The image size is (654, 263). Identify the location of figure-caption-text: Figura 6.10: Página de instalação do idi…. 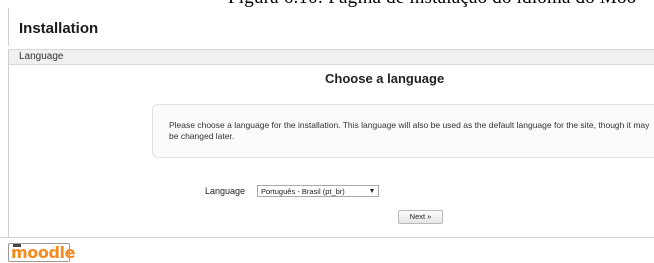
(432, 4).